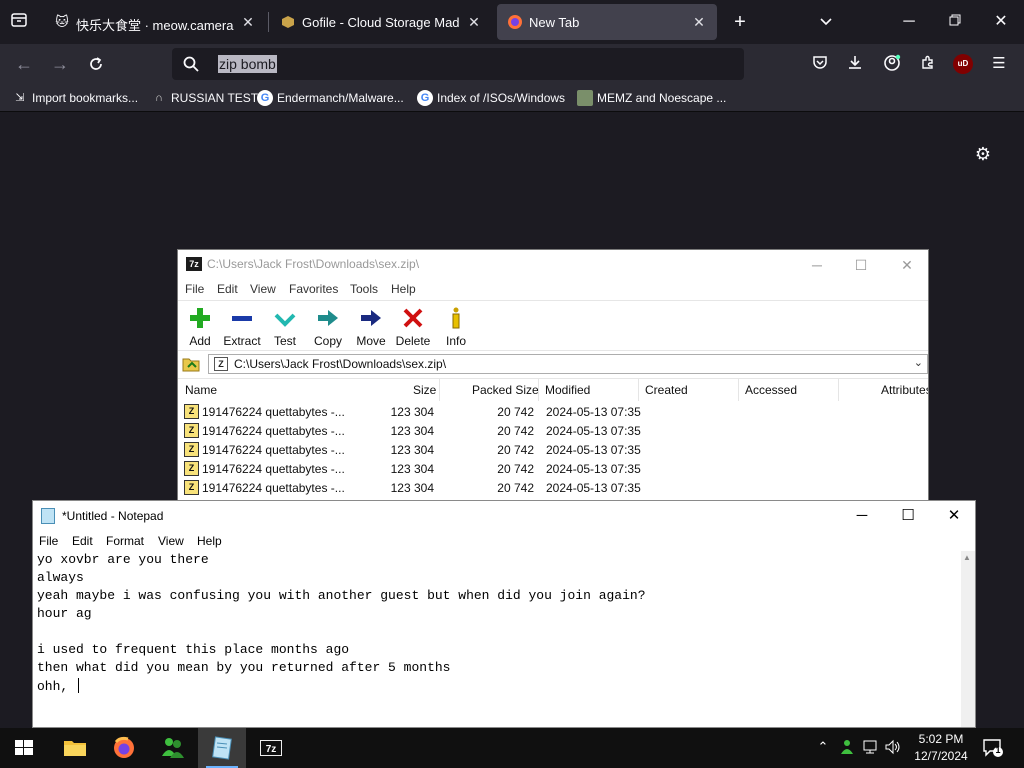 The image size is (1024, 768). What do you see at coordinates (855, 64) in the screenshot?
I see `downloads-button` at bounding box center [855, 64].